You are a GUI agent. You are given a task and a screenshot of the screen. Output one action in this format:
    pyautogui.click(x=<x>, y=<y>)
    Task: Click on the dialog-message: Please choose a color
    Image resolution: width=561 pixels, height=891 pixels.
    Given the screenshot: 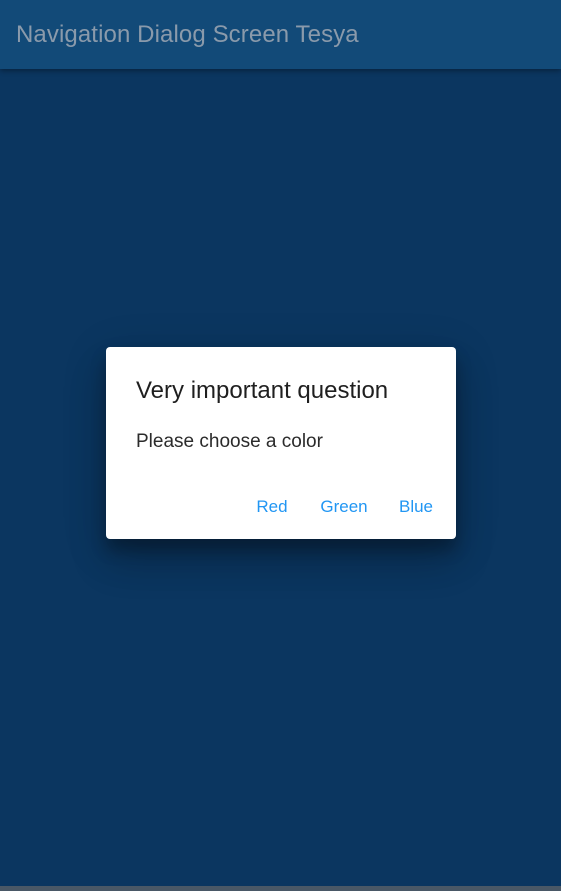 What is the action you would take?
    pyautogui.click(x=229, y=441)
    